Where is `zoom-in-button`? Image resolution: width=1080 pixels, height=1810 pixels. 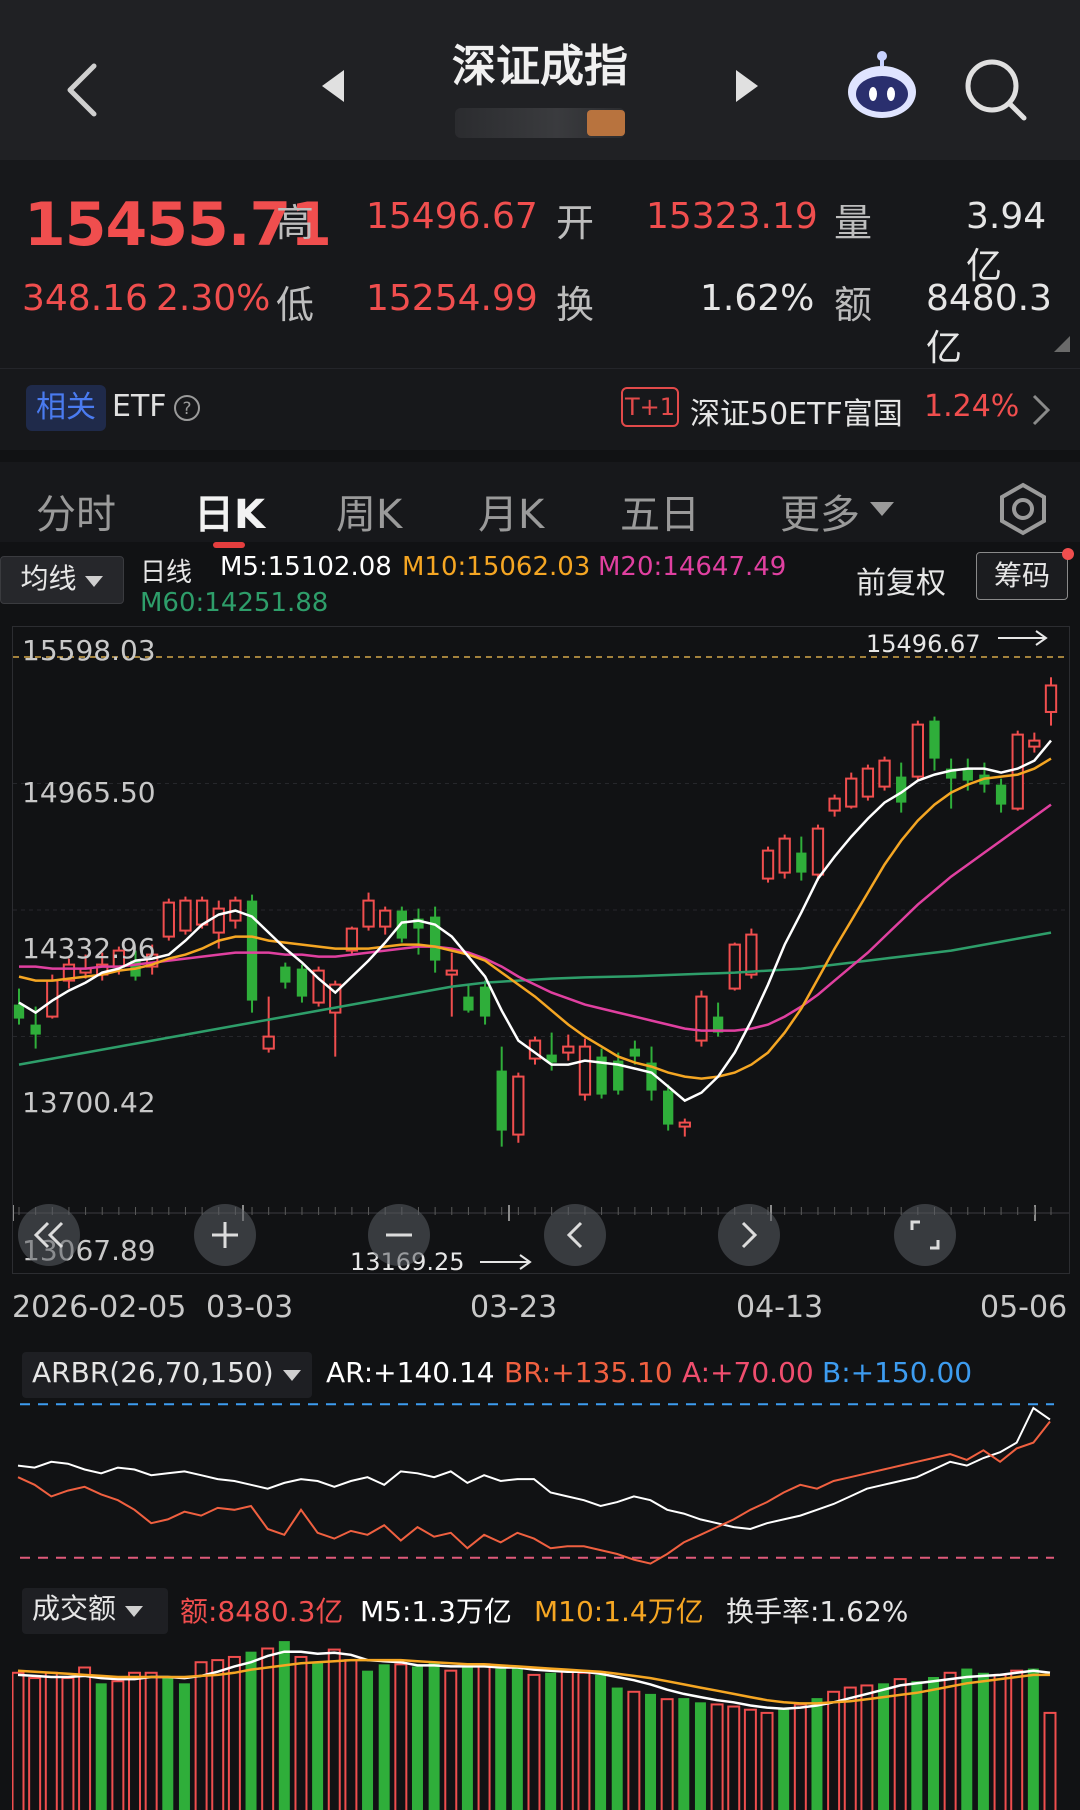 zoom-in-button is located at coordinates (225, 1235).